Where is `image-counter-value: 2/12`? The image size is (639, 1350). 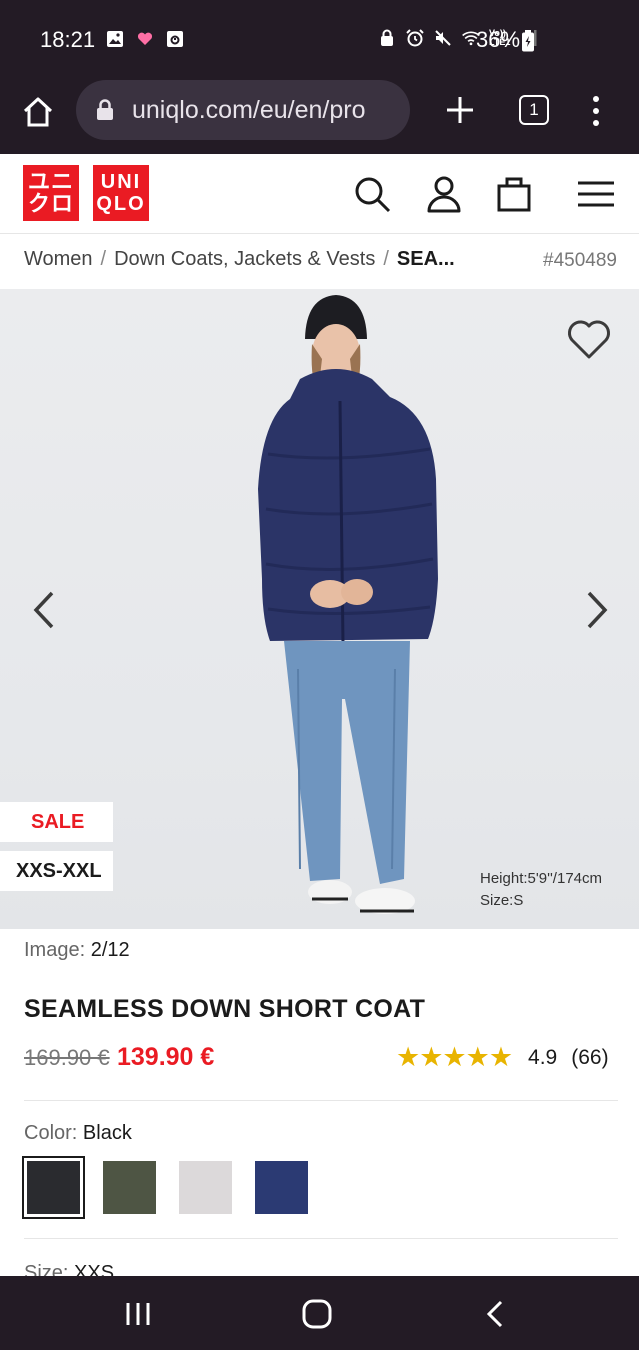
image-counter-value: 2/12 is located at coordinates (110, 950).